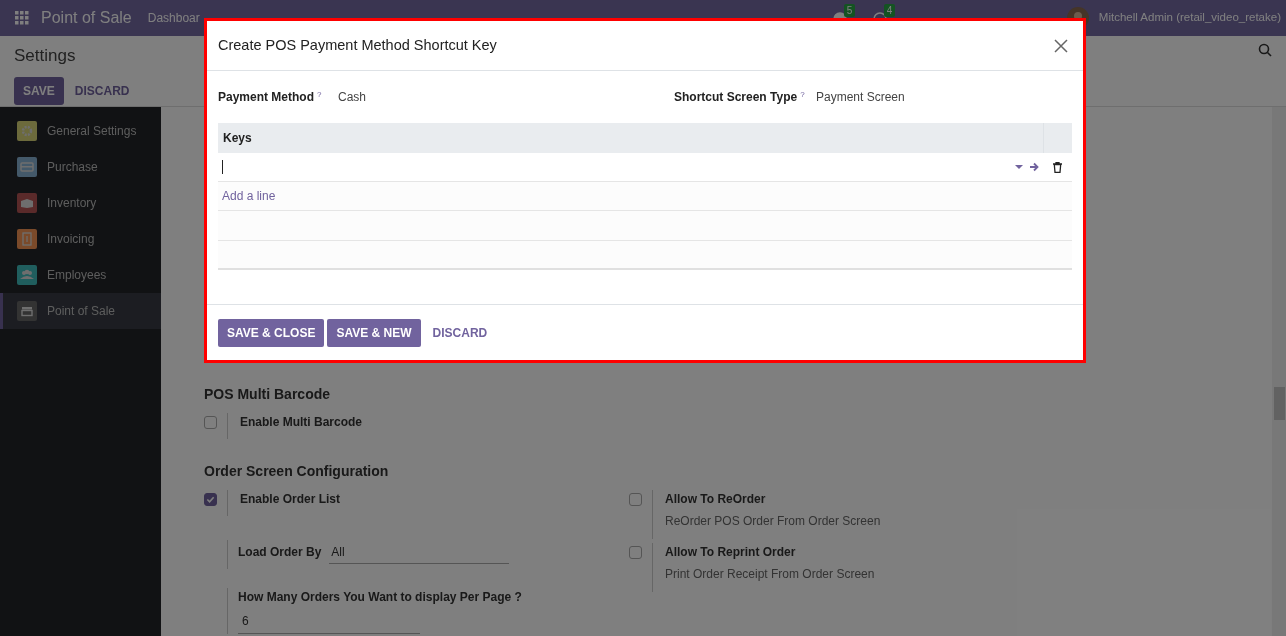 This screenshot has height=636, width=1286. I want to click on field-label: Payment Method $^{?}$, so click(270, 97).